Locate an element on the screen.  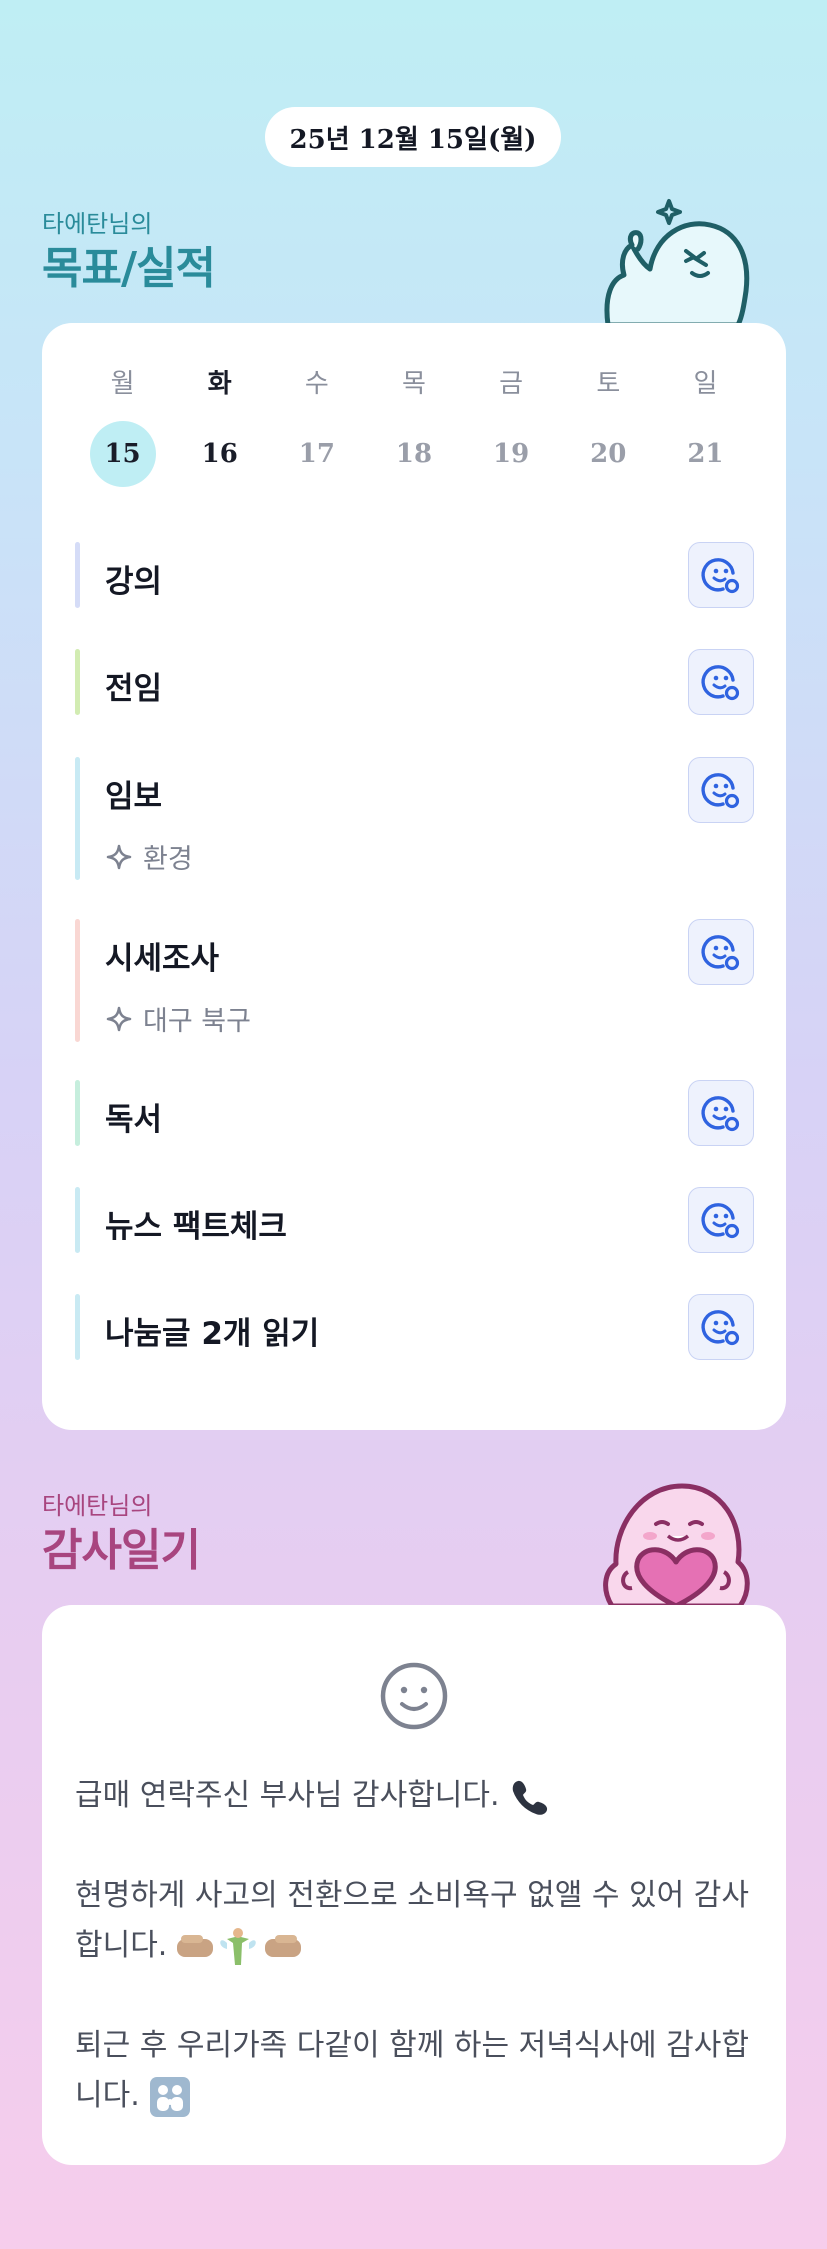
day-mon: 월 15 is located at coordinates (122, 425).